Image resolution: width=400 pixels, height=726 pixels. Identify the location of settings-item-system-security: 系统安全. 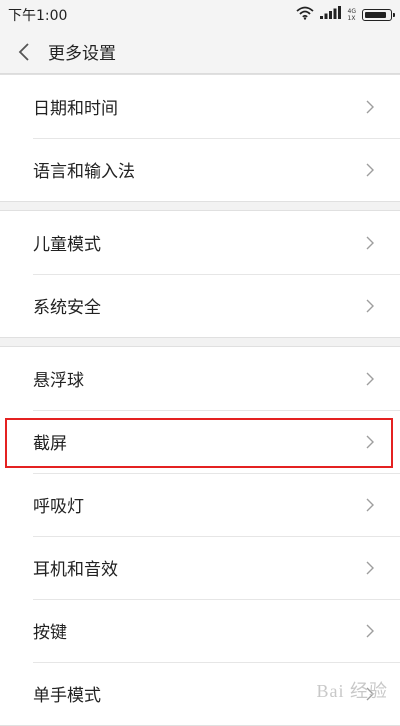
(200, 305).